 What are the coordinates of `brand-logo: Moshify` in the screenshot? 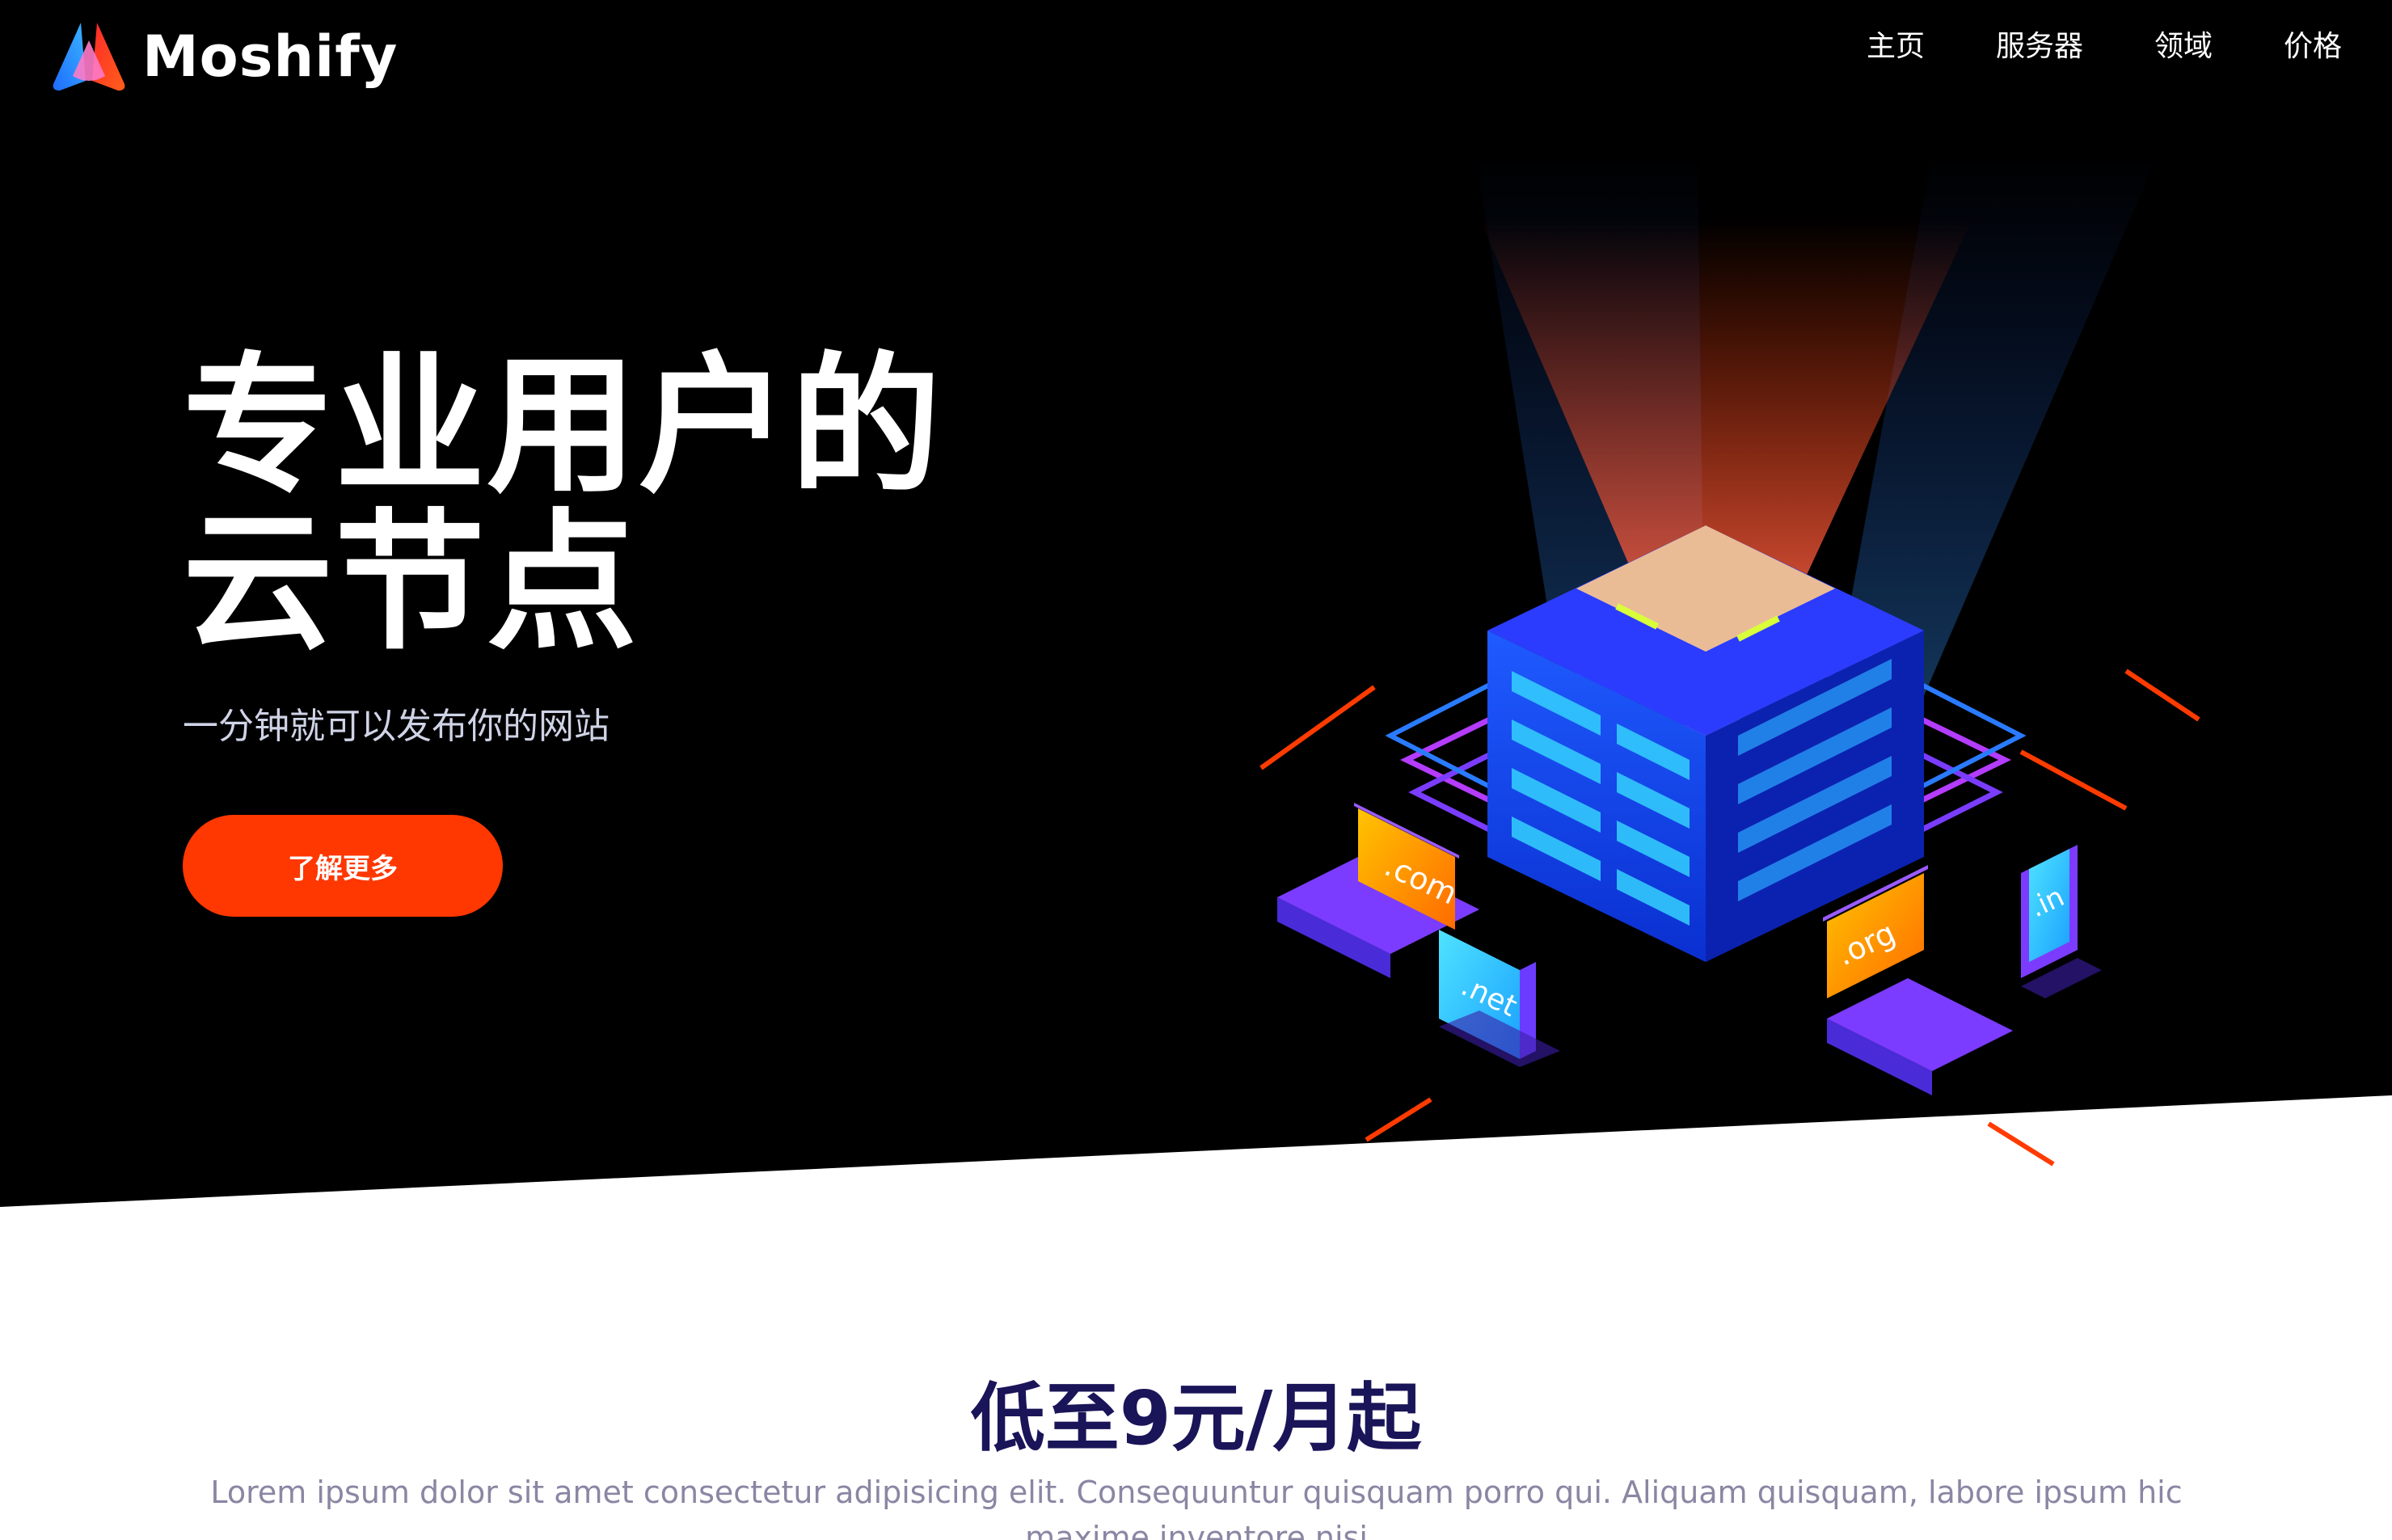 It's located at (224, 57).